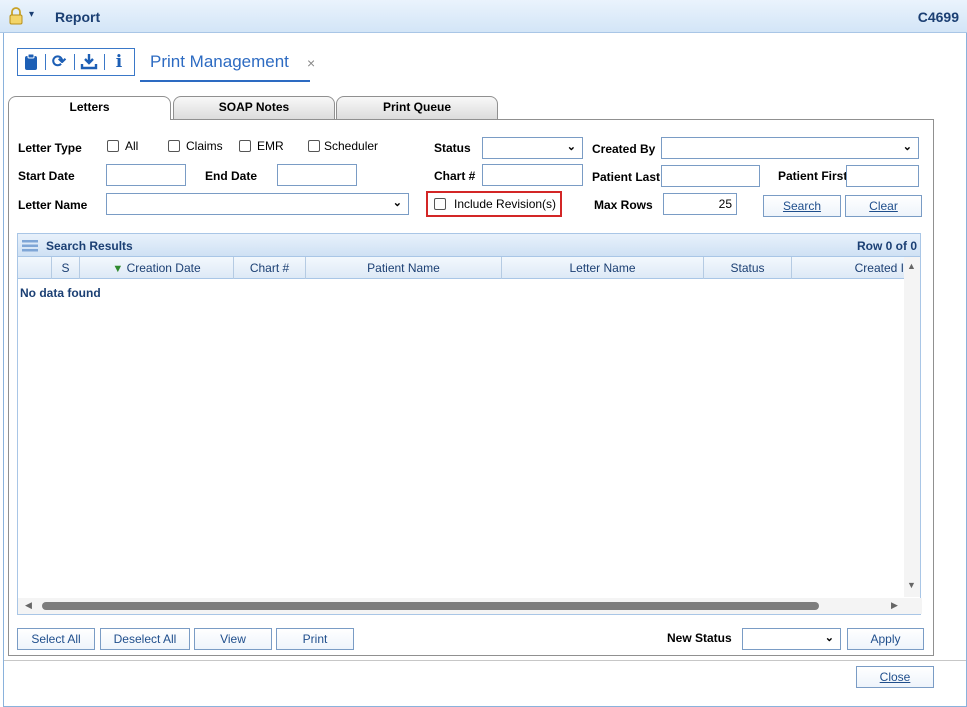 The image size is (967, 707). What do you see at coordinates (231, 176) in the screenshot?
I see `end-date-label: End Date` at bounding box center [231, 176].